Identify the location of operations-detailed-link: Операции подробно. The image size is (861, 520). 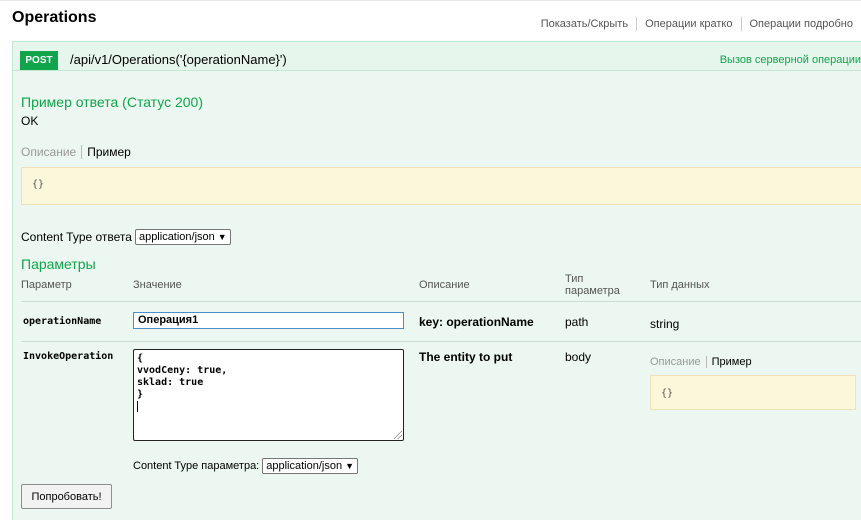
(801, 24).